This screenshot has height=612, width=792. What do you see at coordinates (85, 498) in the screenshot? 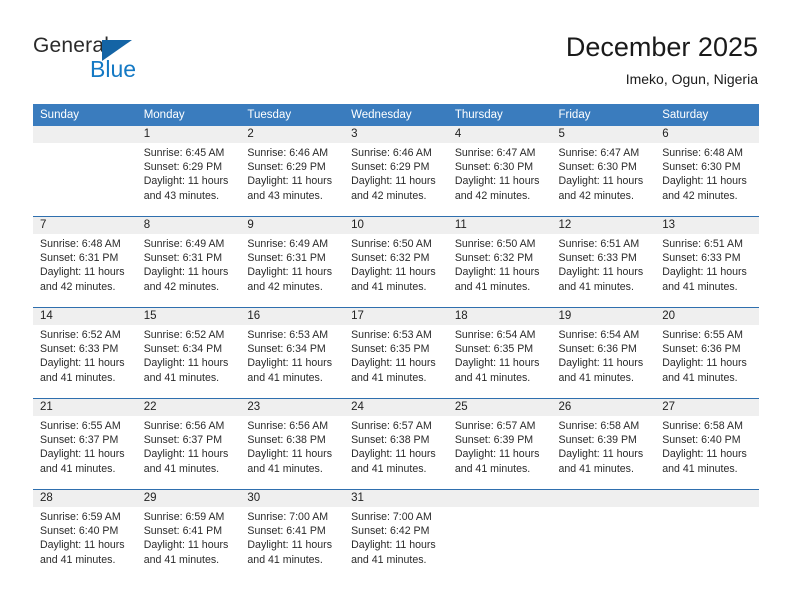
I see `day-number: 28` at bounding box center [85, 498].